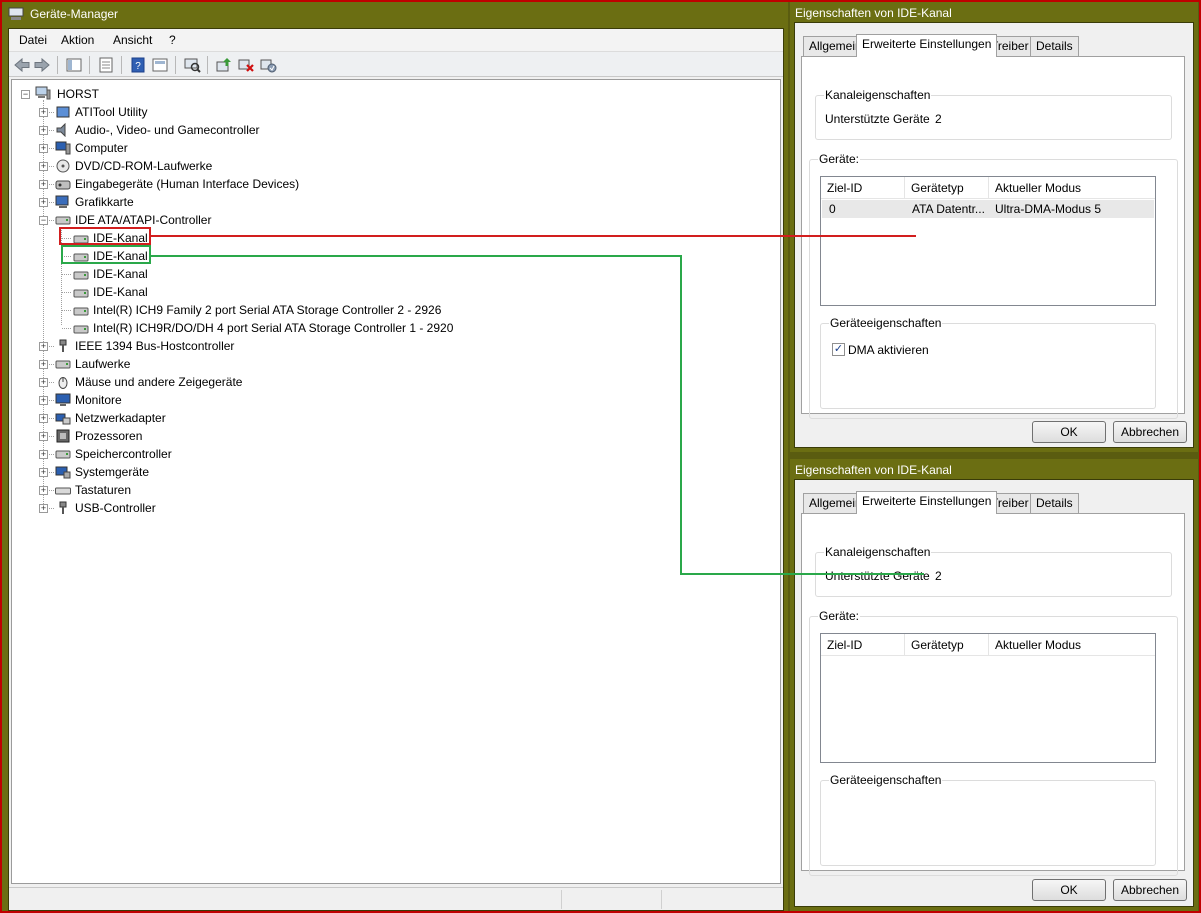 The image size is (1201, 913). Describe the element at coordinates (877, 119) in the screenshot. I see `unterstuetzte-geraete-label: Unterstützte Geräte` at that location.